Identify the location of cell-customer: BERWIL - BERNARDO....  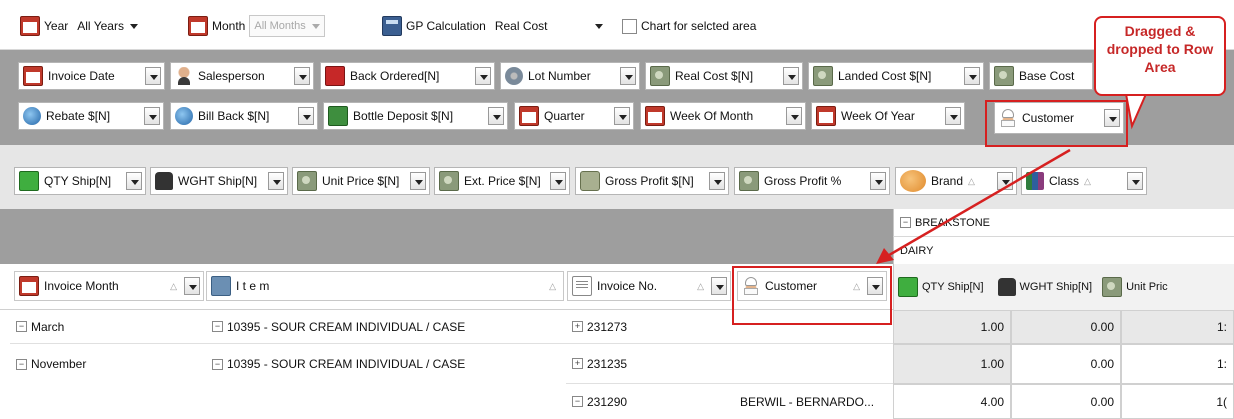
(813, 401).